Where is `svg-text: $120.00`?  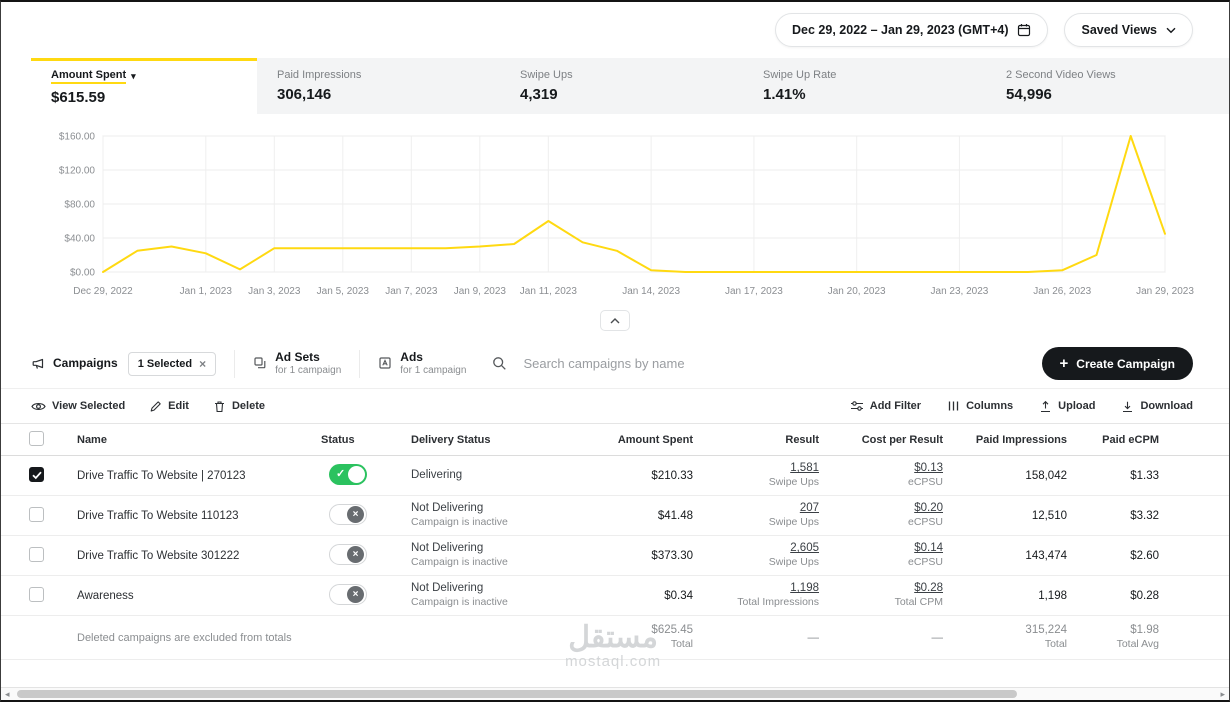
svg-text: $120.00 is located at coordinates (77, 171).